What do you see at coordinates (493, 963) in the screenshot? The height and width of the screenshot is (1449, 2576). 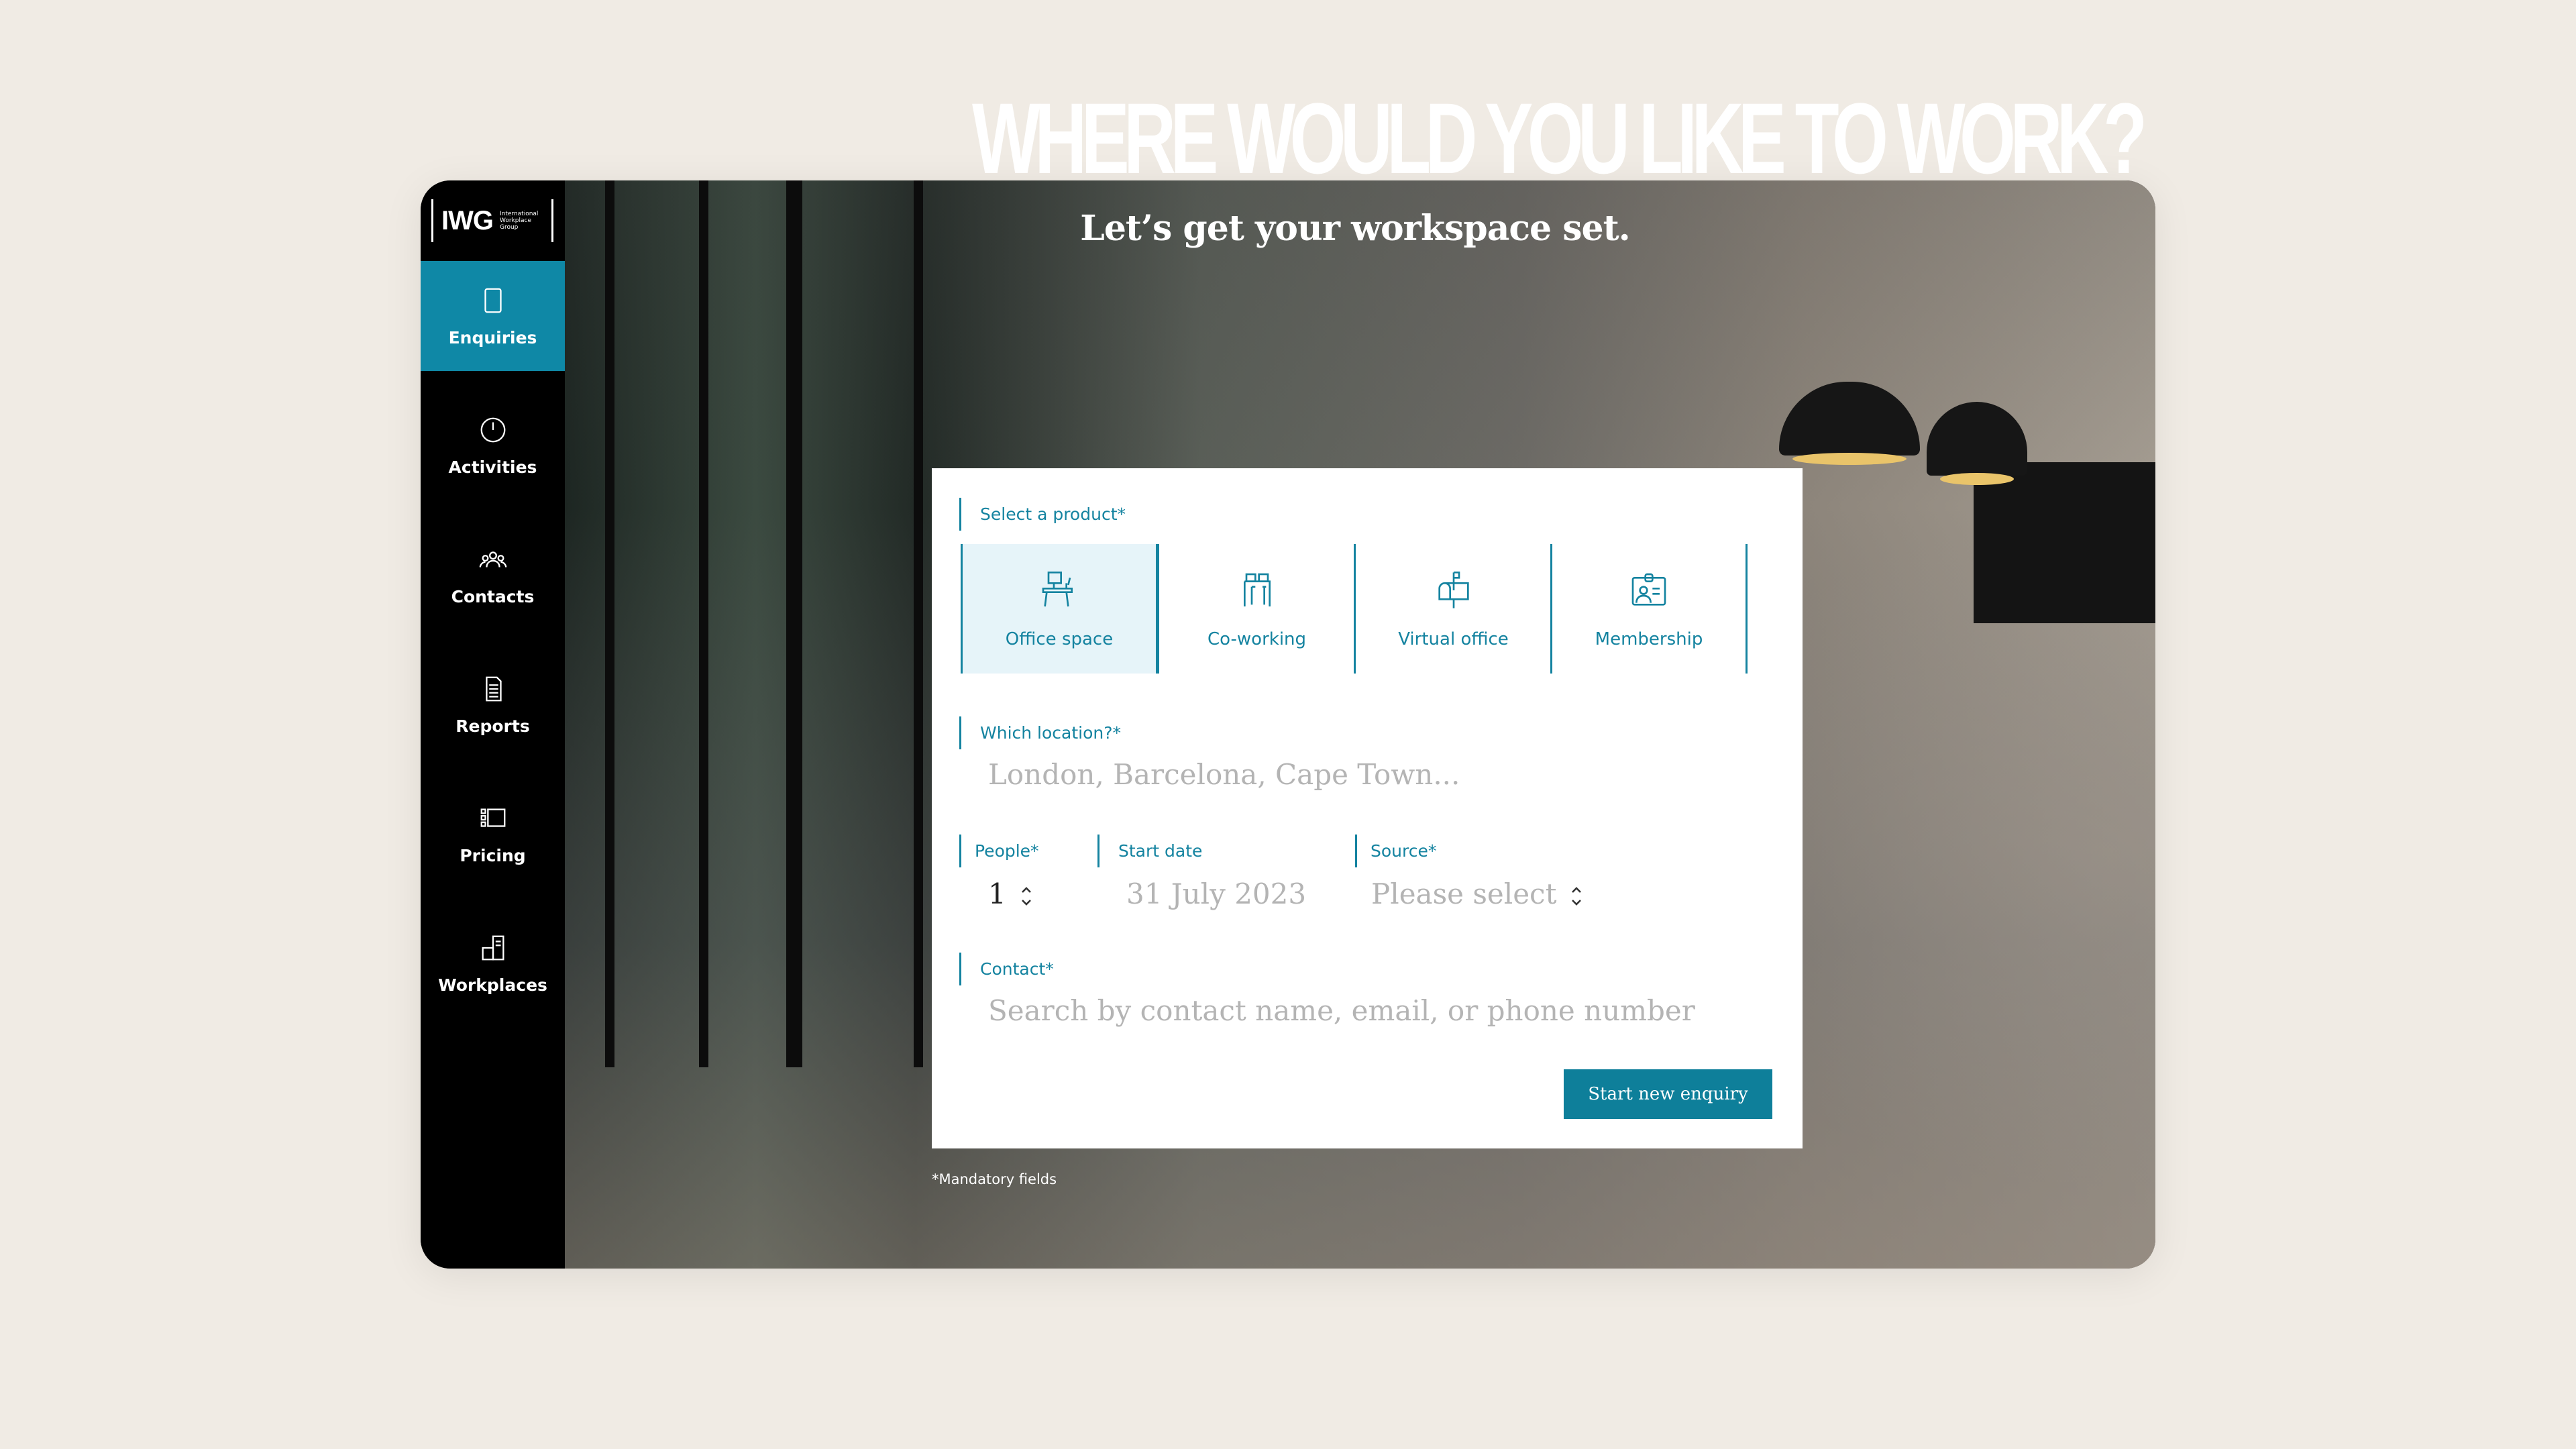 I see `sidebar-item-workplaces: Workplaces` at bounding box center [493, 963].